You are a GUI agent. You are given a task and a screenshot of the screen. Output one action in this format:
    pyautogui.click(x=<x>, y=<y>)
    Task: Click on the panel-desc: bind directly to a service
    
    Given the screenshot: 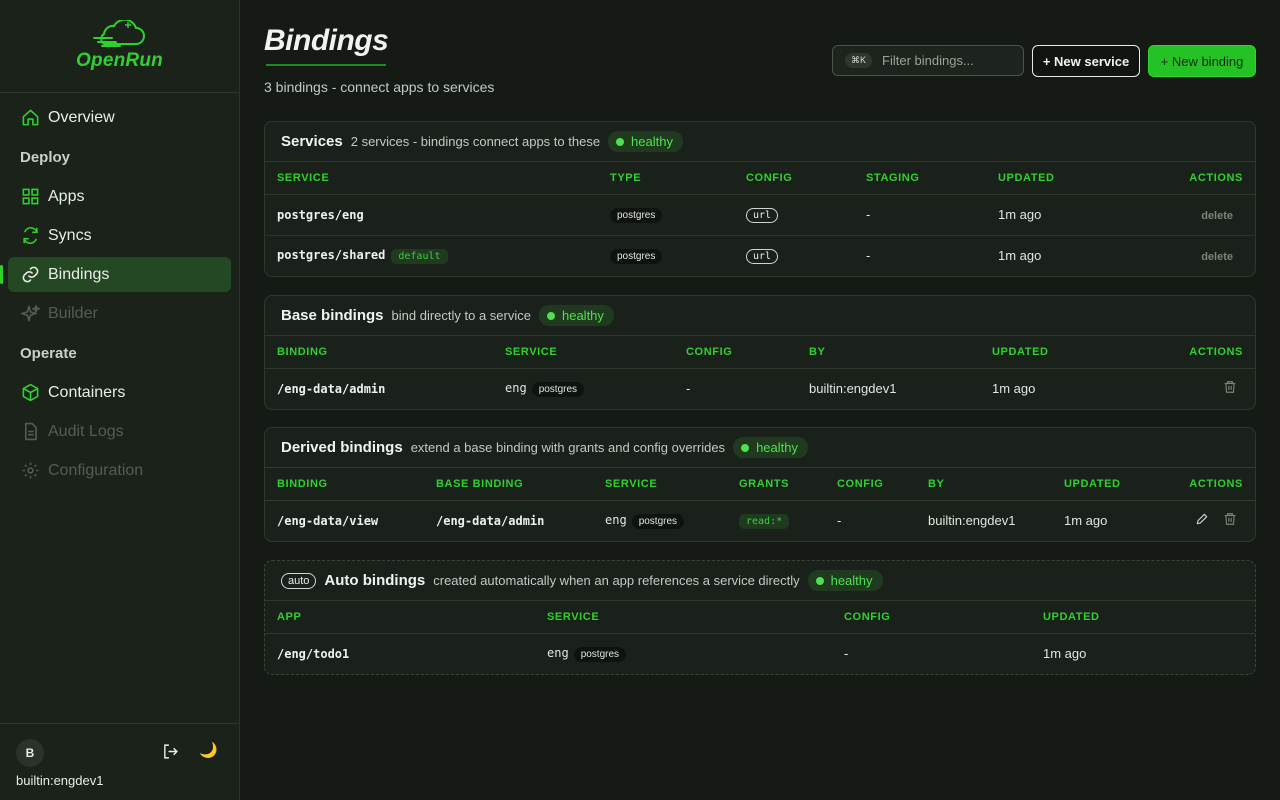 What is the action you would take?
    pyautogui.click(x=461, y=315)
    